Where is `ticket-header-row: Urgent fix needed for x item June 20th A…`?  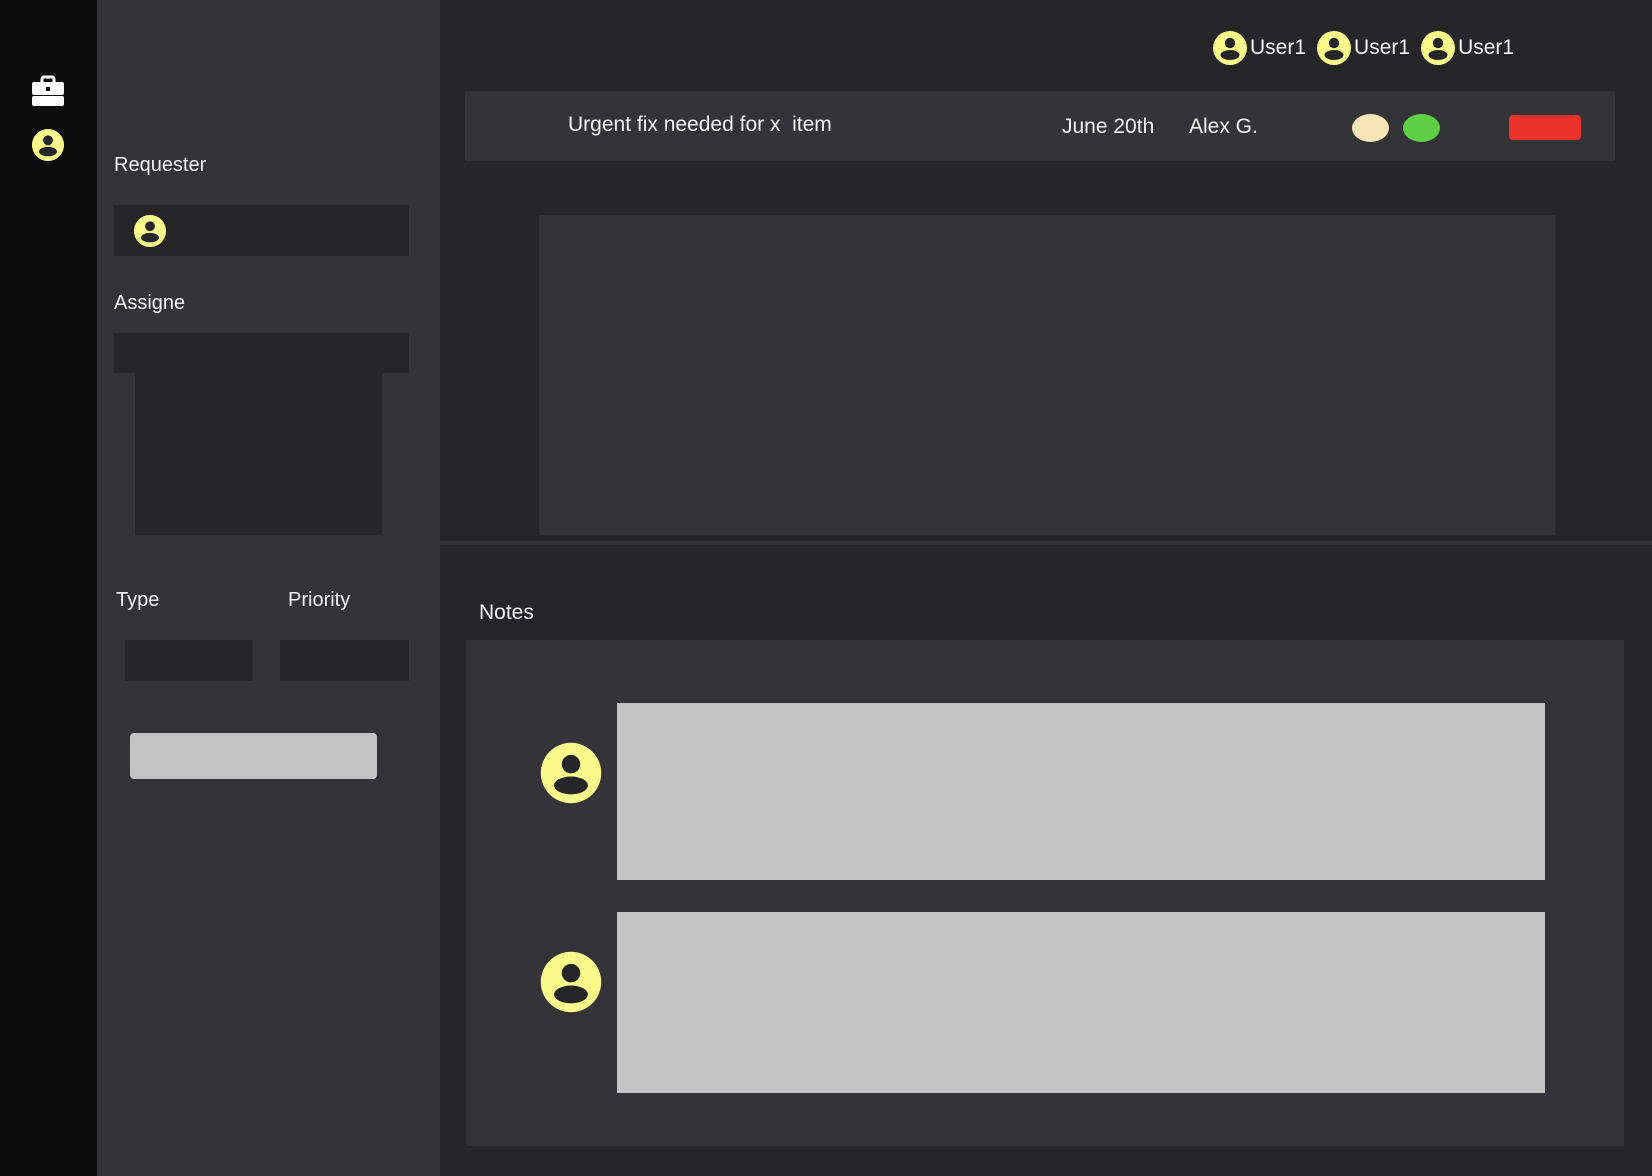 ticket-header-row: Urgent fix needed for x item June 20th A… is located at coordinates (1040, 126).